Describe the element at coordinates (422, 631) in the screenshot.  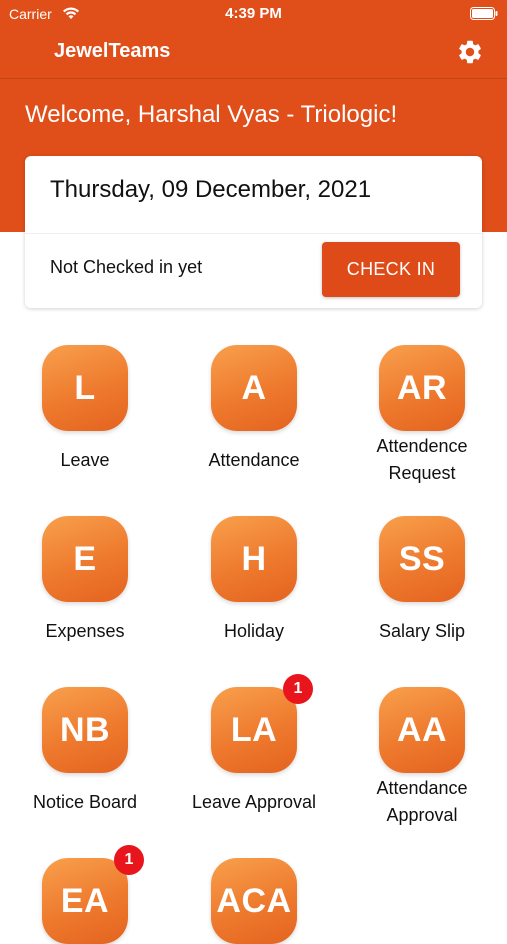
I see `tile-label: Salary Slip` at that location.